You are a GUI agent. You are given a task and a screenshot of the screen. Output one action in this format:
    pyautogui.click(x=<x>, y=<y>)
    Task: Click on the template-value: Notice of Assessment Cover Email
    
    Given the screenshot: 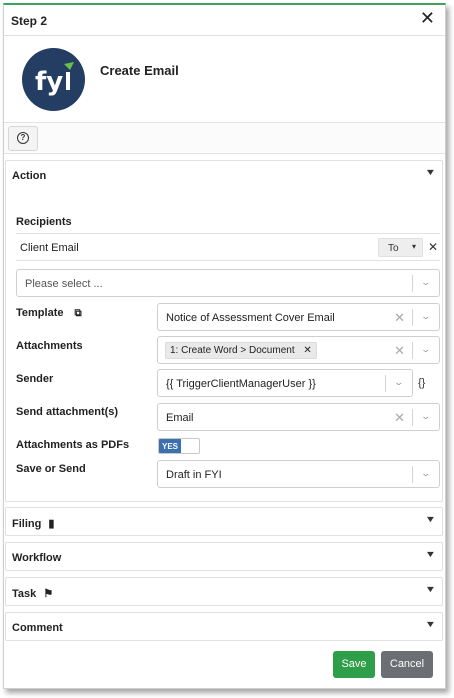 What is the action you would take?
    pyautogui.click(x=250, y=318)
    